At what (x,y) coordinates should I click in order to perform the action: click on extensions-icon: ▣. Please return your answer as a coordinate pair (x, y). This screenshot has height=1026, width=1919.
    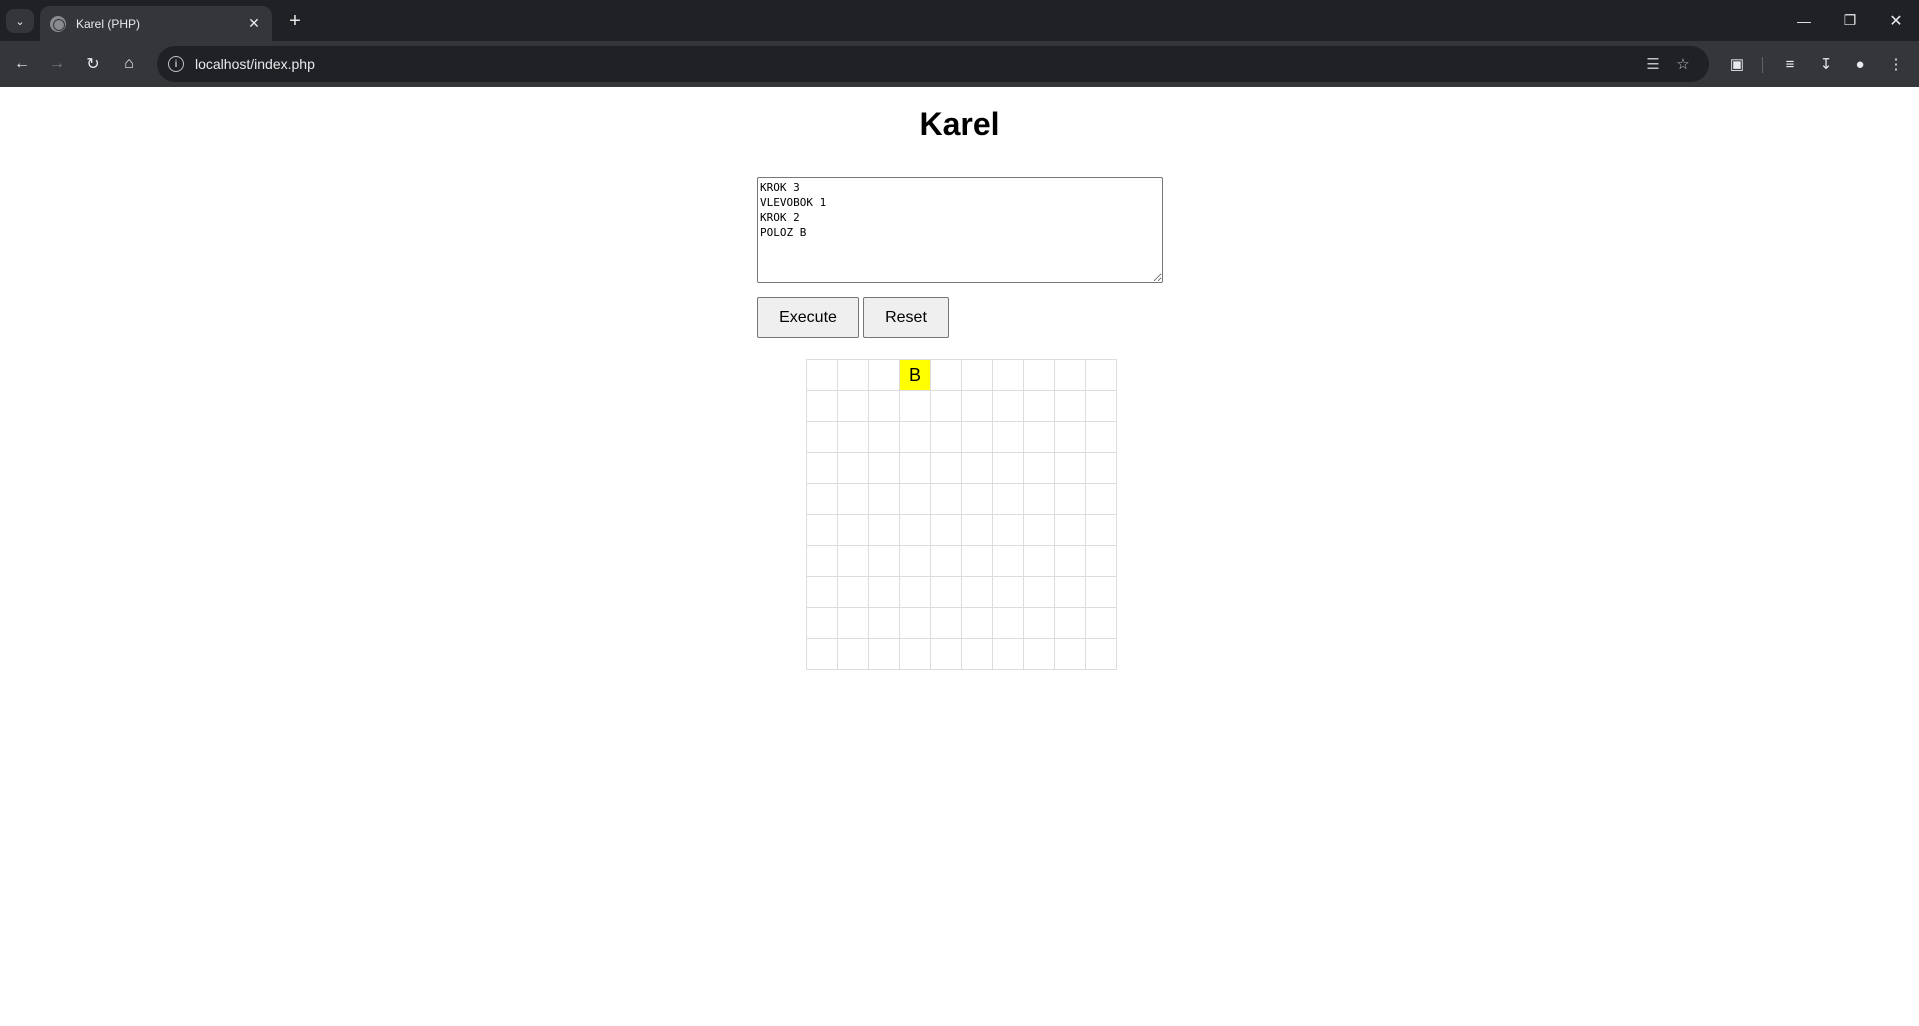
    Looking at the image, I should click on (1737, 64).